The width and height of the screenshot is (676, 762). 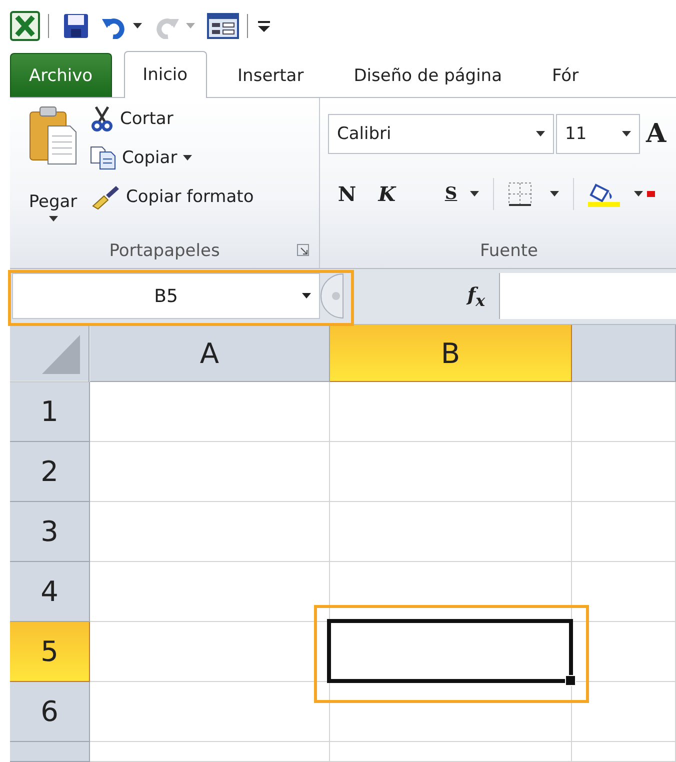 I want to click on row-header: 6, so click(x=50, y=712).